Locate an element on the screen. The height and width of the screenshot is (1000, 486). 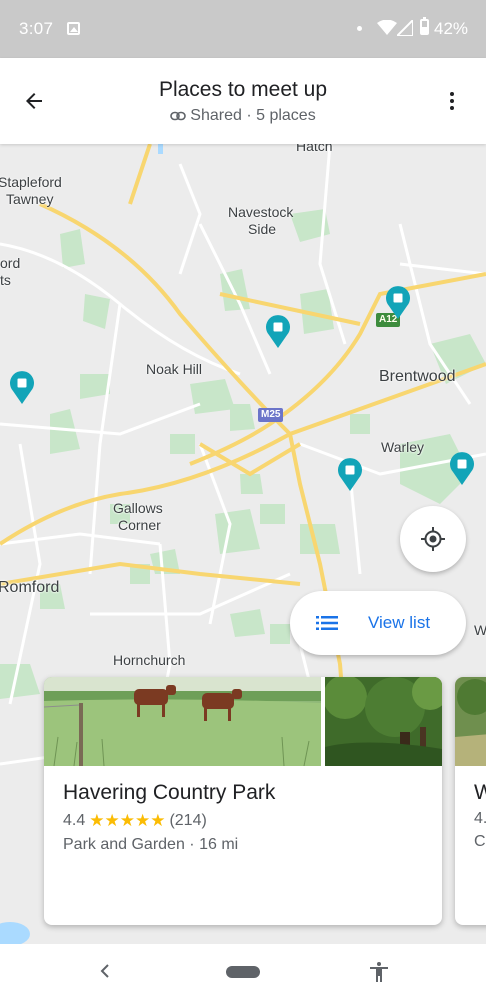
list-subtitle: Shared · 5 places is located at coordinates (243, 116).